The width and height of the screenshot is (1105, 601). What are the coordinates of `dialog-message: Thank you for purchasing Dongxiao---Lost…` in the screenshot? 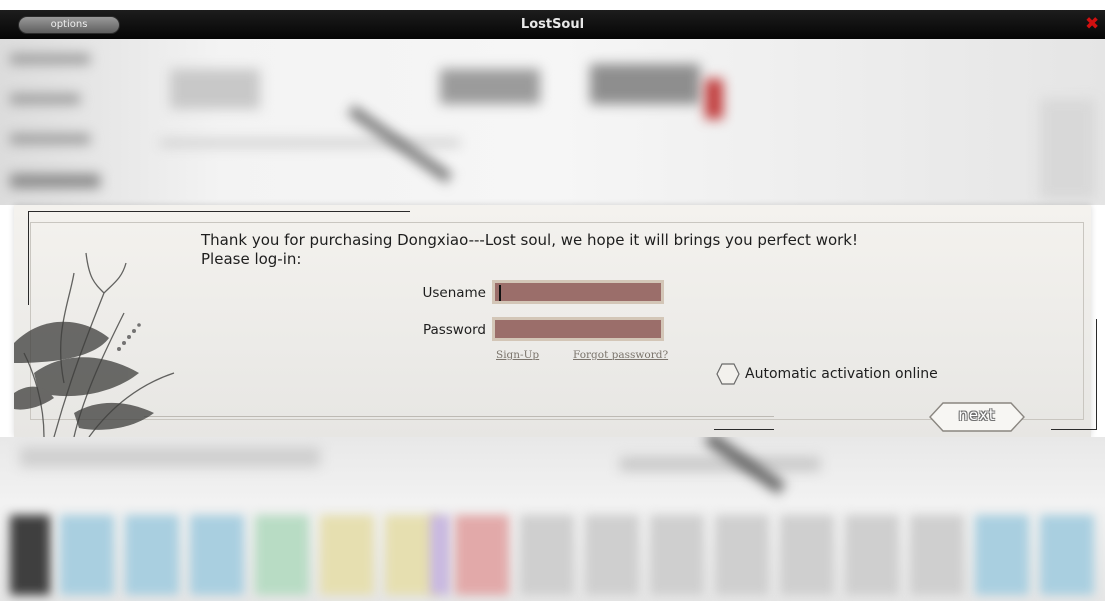 It's located at (529, 250).